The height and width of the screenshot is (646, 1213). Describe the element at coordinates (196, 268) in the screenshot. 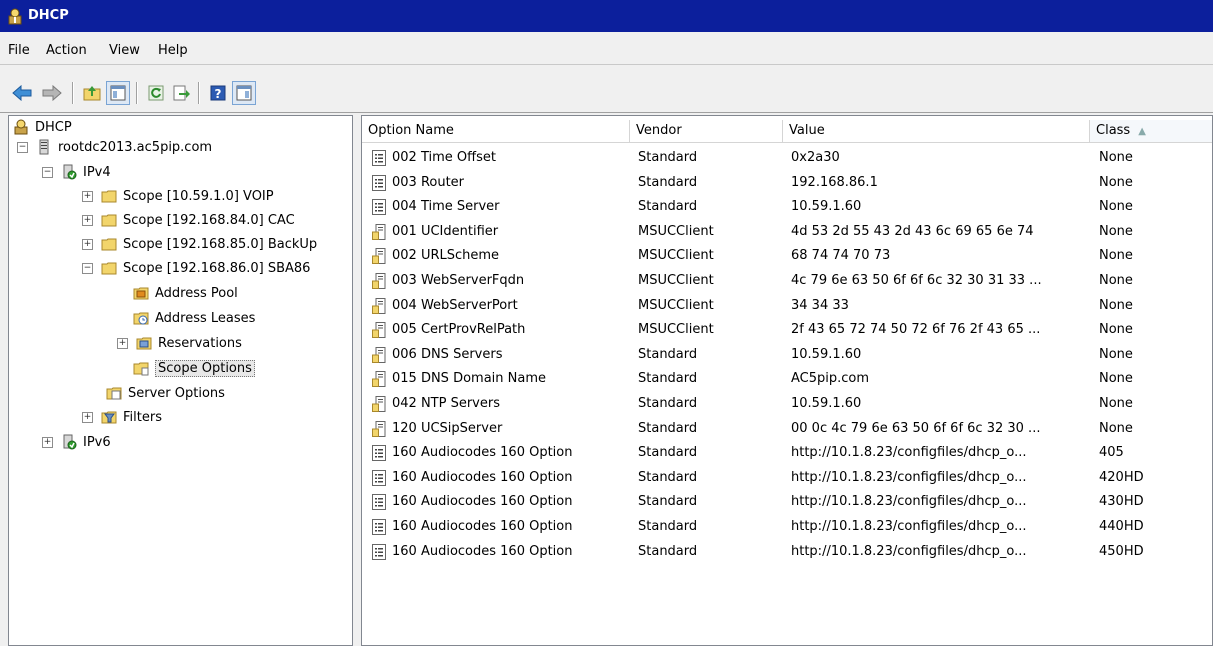

I see `tree-item-scope: − Scope [192.168.86.0] SBA86` at that location.